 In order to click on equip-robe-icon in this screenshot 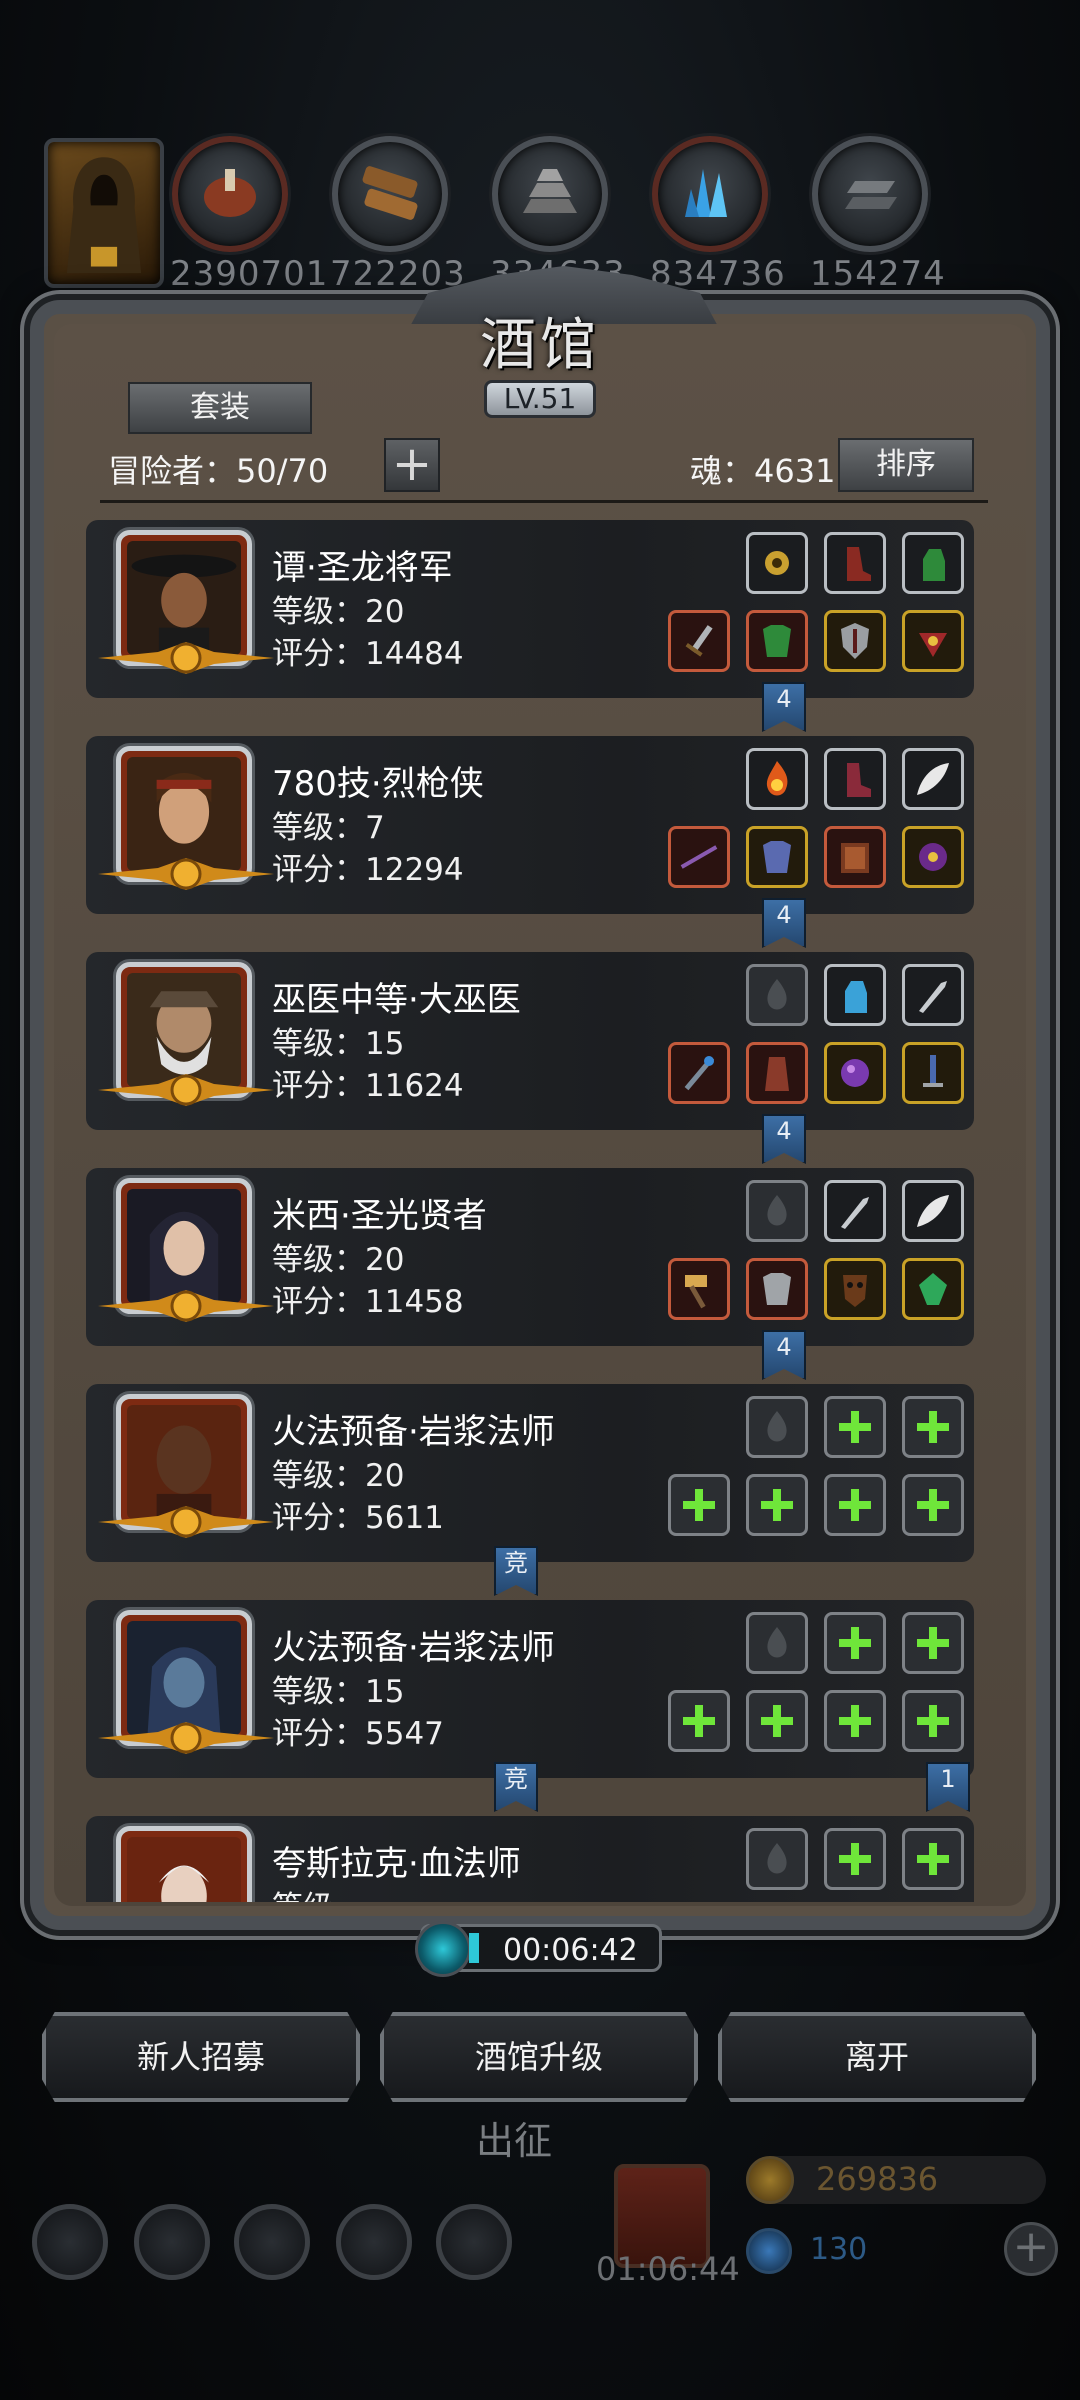, I will do `click(777, 1073)`.